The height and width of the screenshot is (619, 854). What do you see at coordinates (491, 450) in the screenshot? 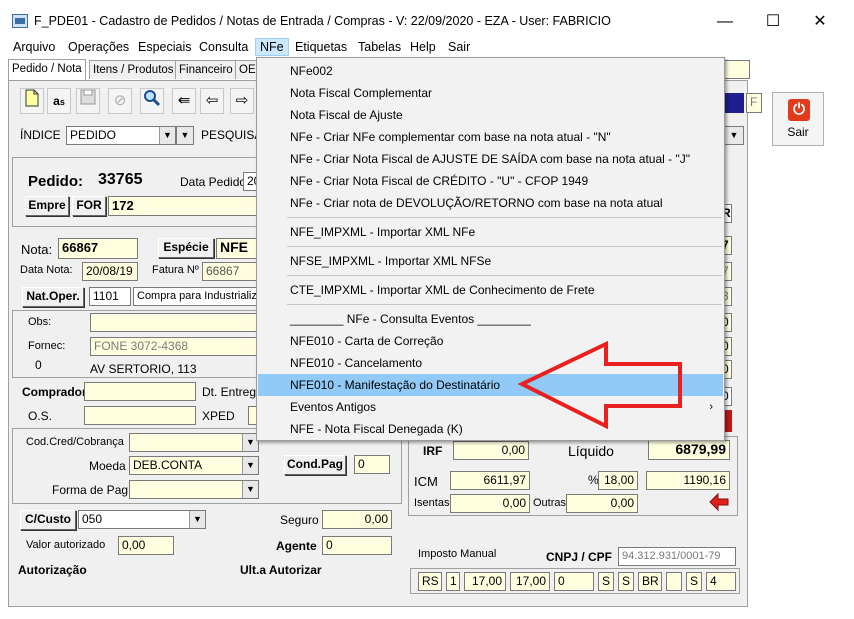
I see `irf-field: 0,00` at bounding box center [491, 450].